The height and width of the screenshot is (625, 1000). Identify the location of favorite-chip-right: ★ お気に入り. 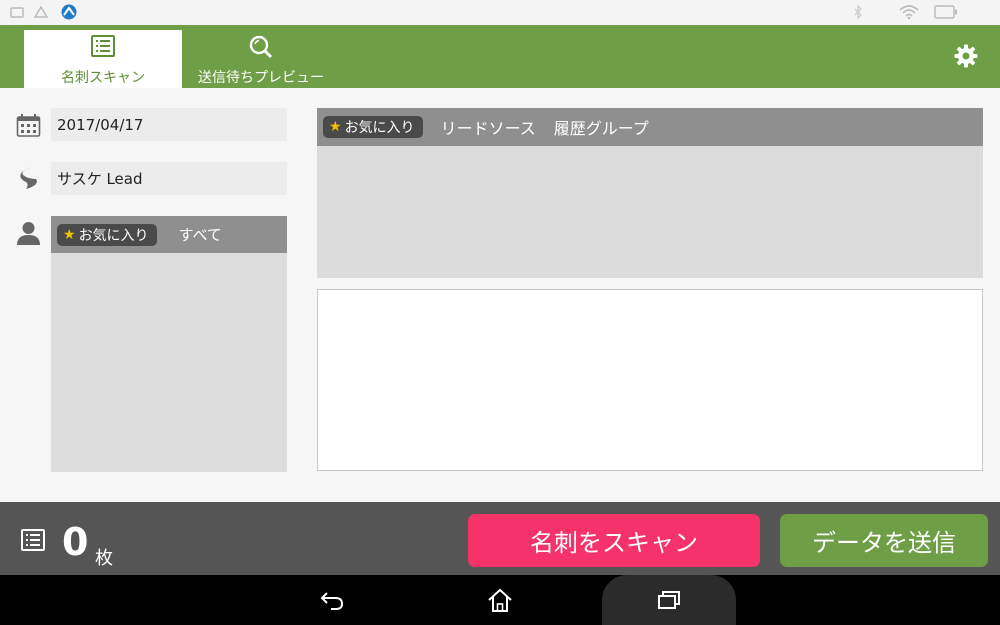
(373, 127).